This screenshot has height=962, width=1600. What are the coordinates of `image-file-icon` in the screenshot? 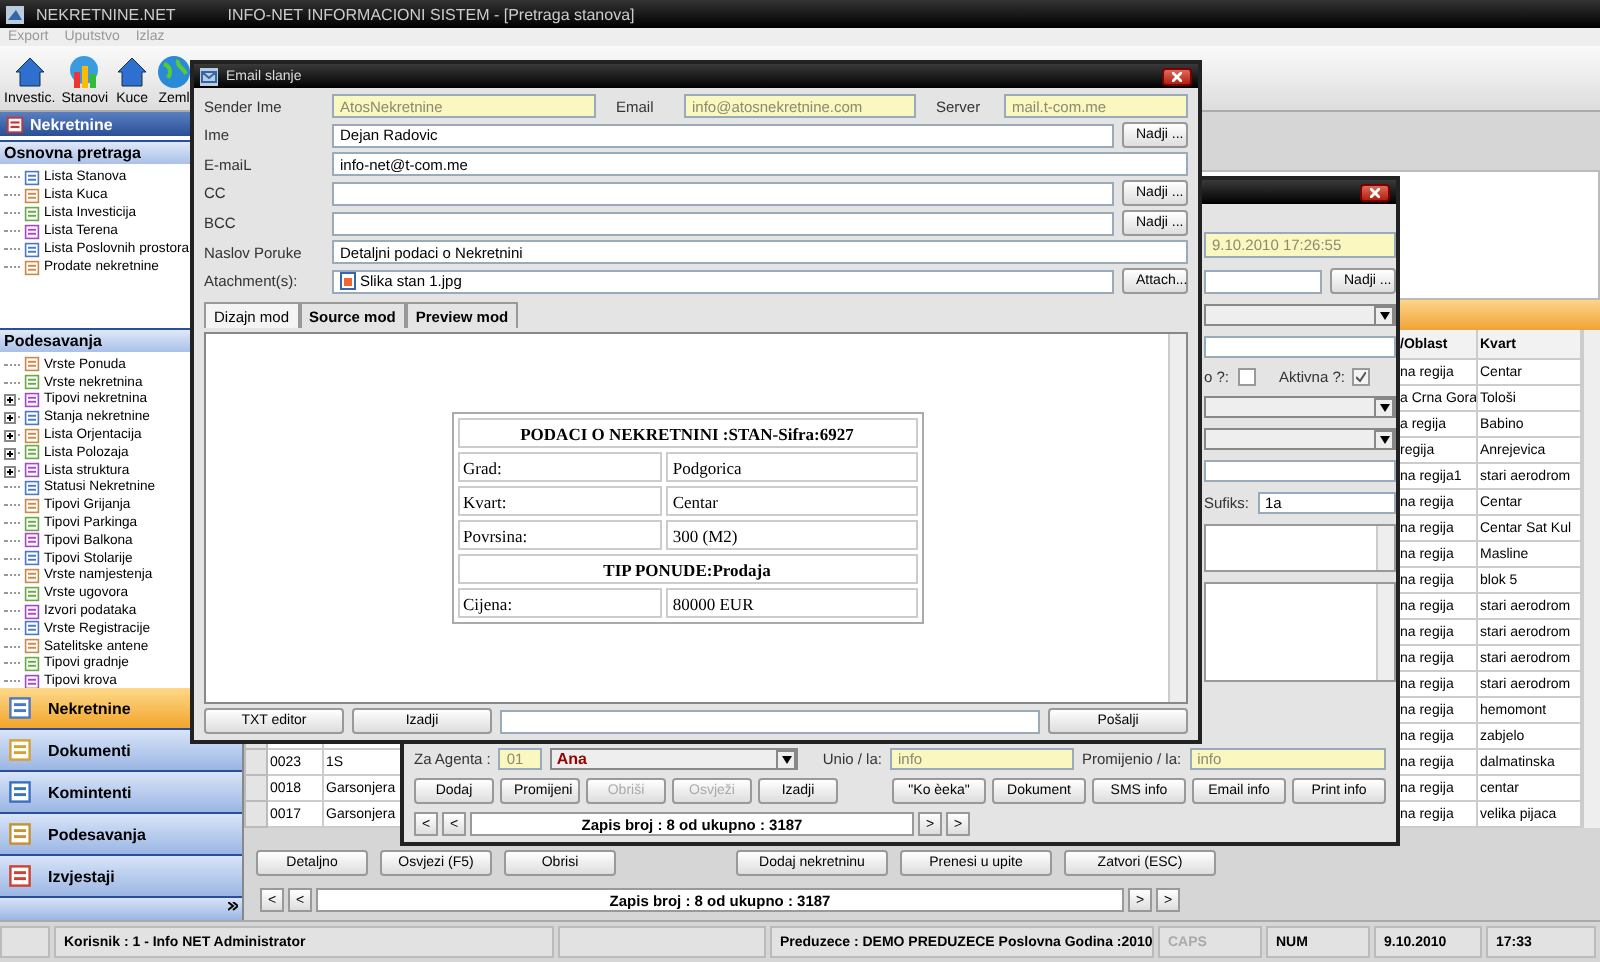 It's located at (348, 281).